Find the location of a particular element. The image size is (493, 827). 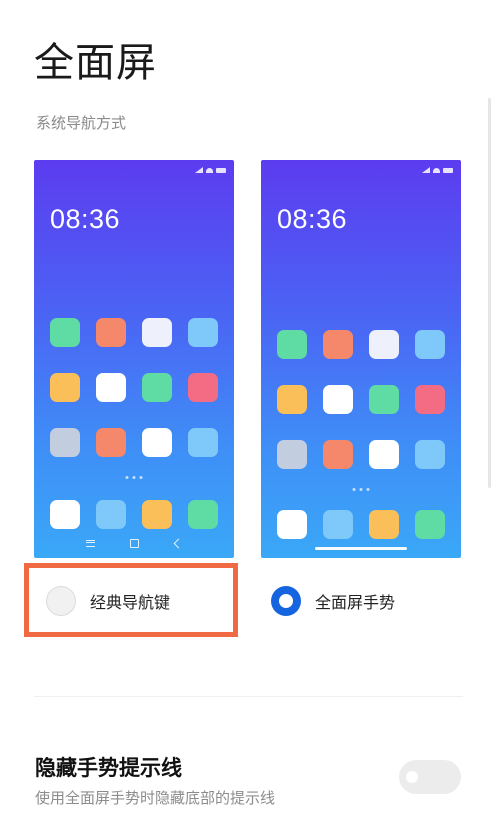

radio-button-classic is located at coordinates (61, 601).